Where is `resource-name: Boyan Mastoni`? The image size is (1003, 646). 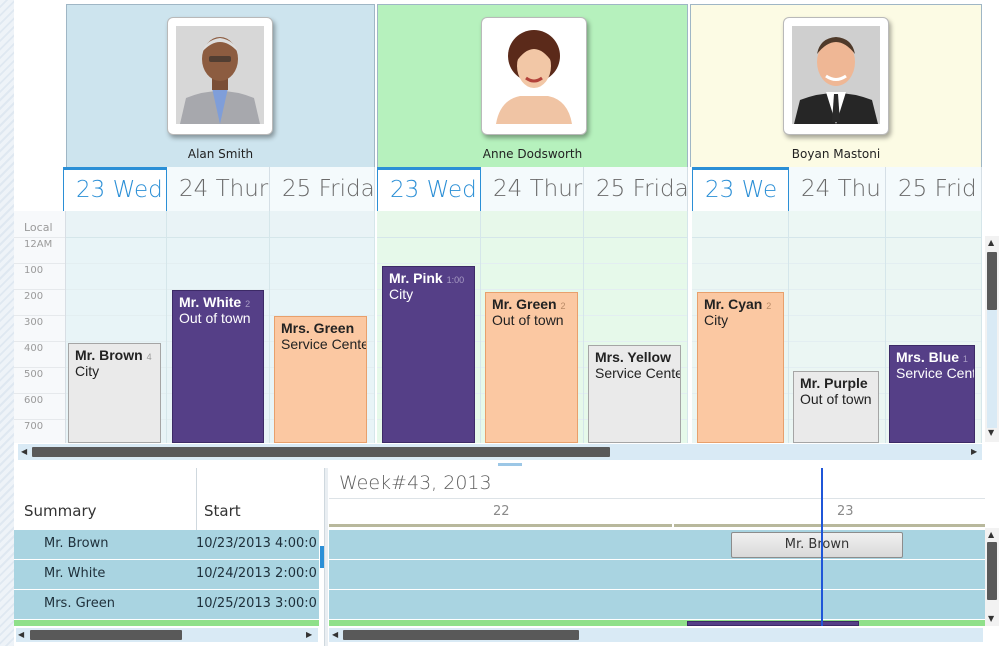 resource-name: Boyan Mastoni is located at coordinates (836, 154).